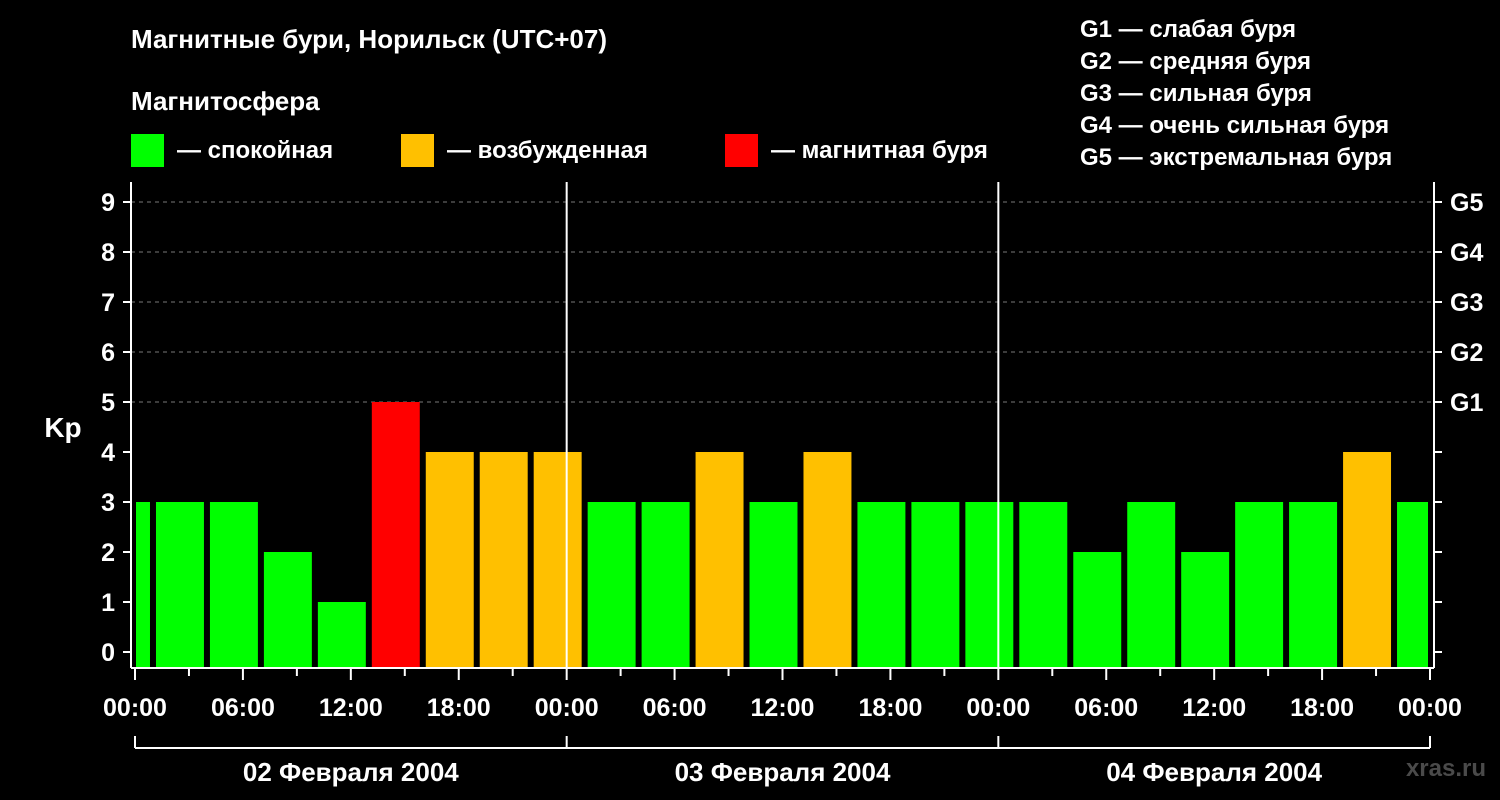  Describe the element at coordinates (108, 653) in the screenshot. I see `y-tick-label: 0` at that location.